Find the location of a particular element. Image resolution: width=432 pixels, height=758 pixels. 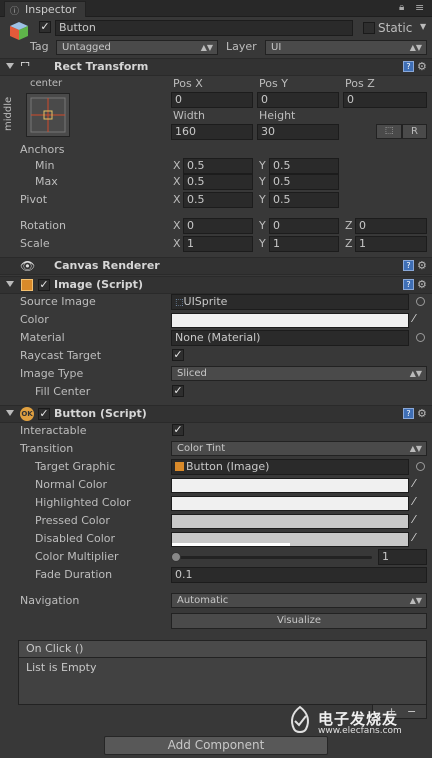

raycast-target-label: Raycast Target is located at coordinates (61, 355).